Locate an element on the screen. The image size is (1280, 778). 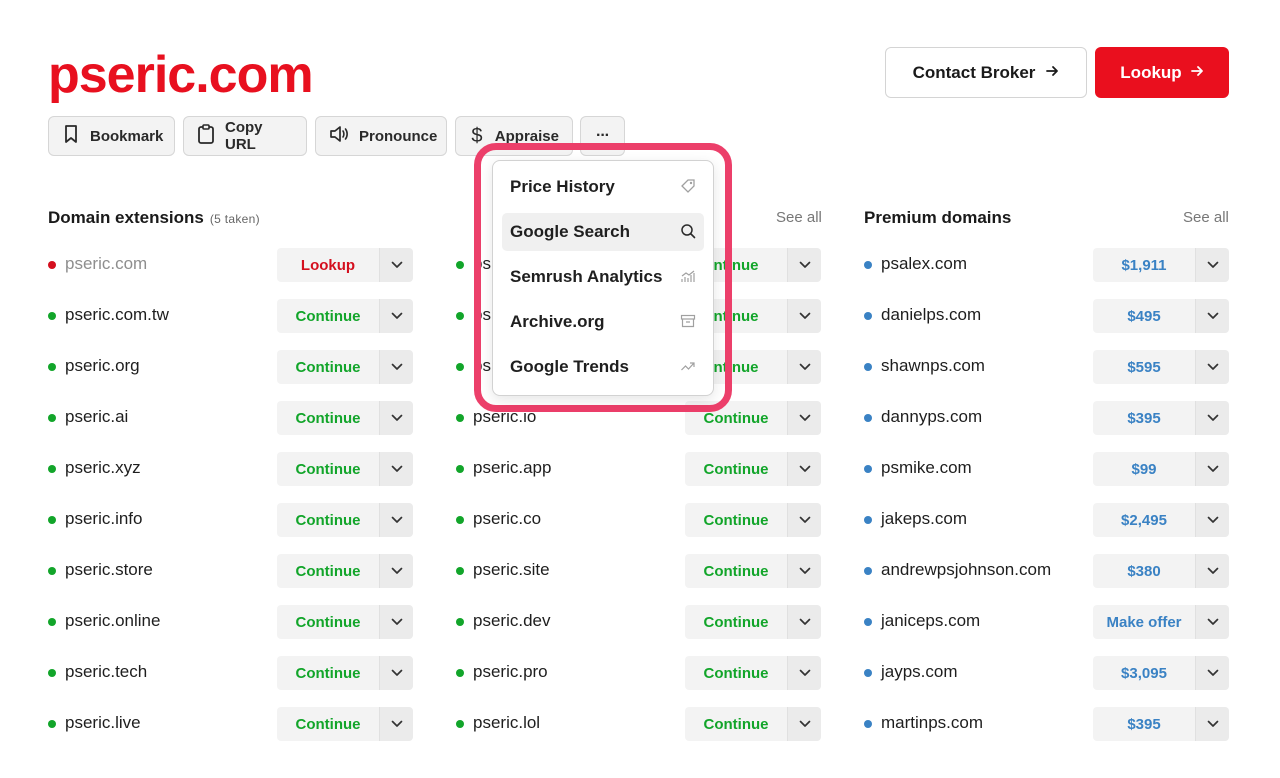
menu-item-google-search: Google Search is located at coordinates (603, 232).